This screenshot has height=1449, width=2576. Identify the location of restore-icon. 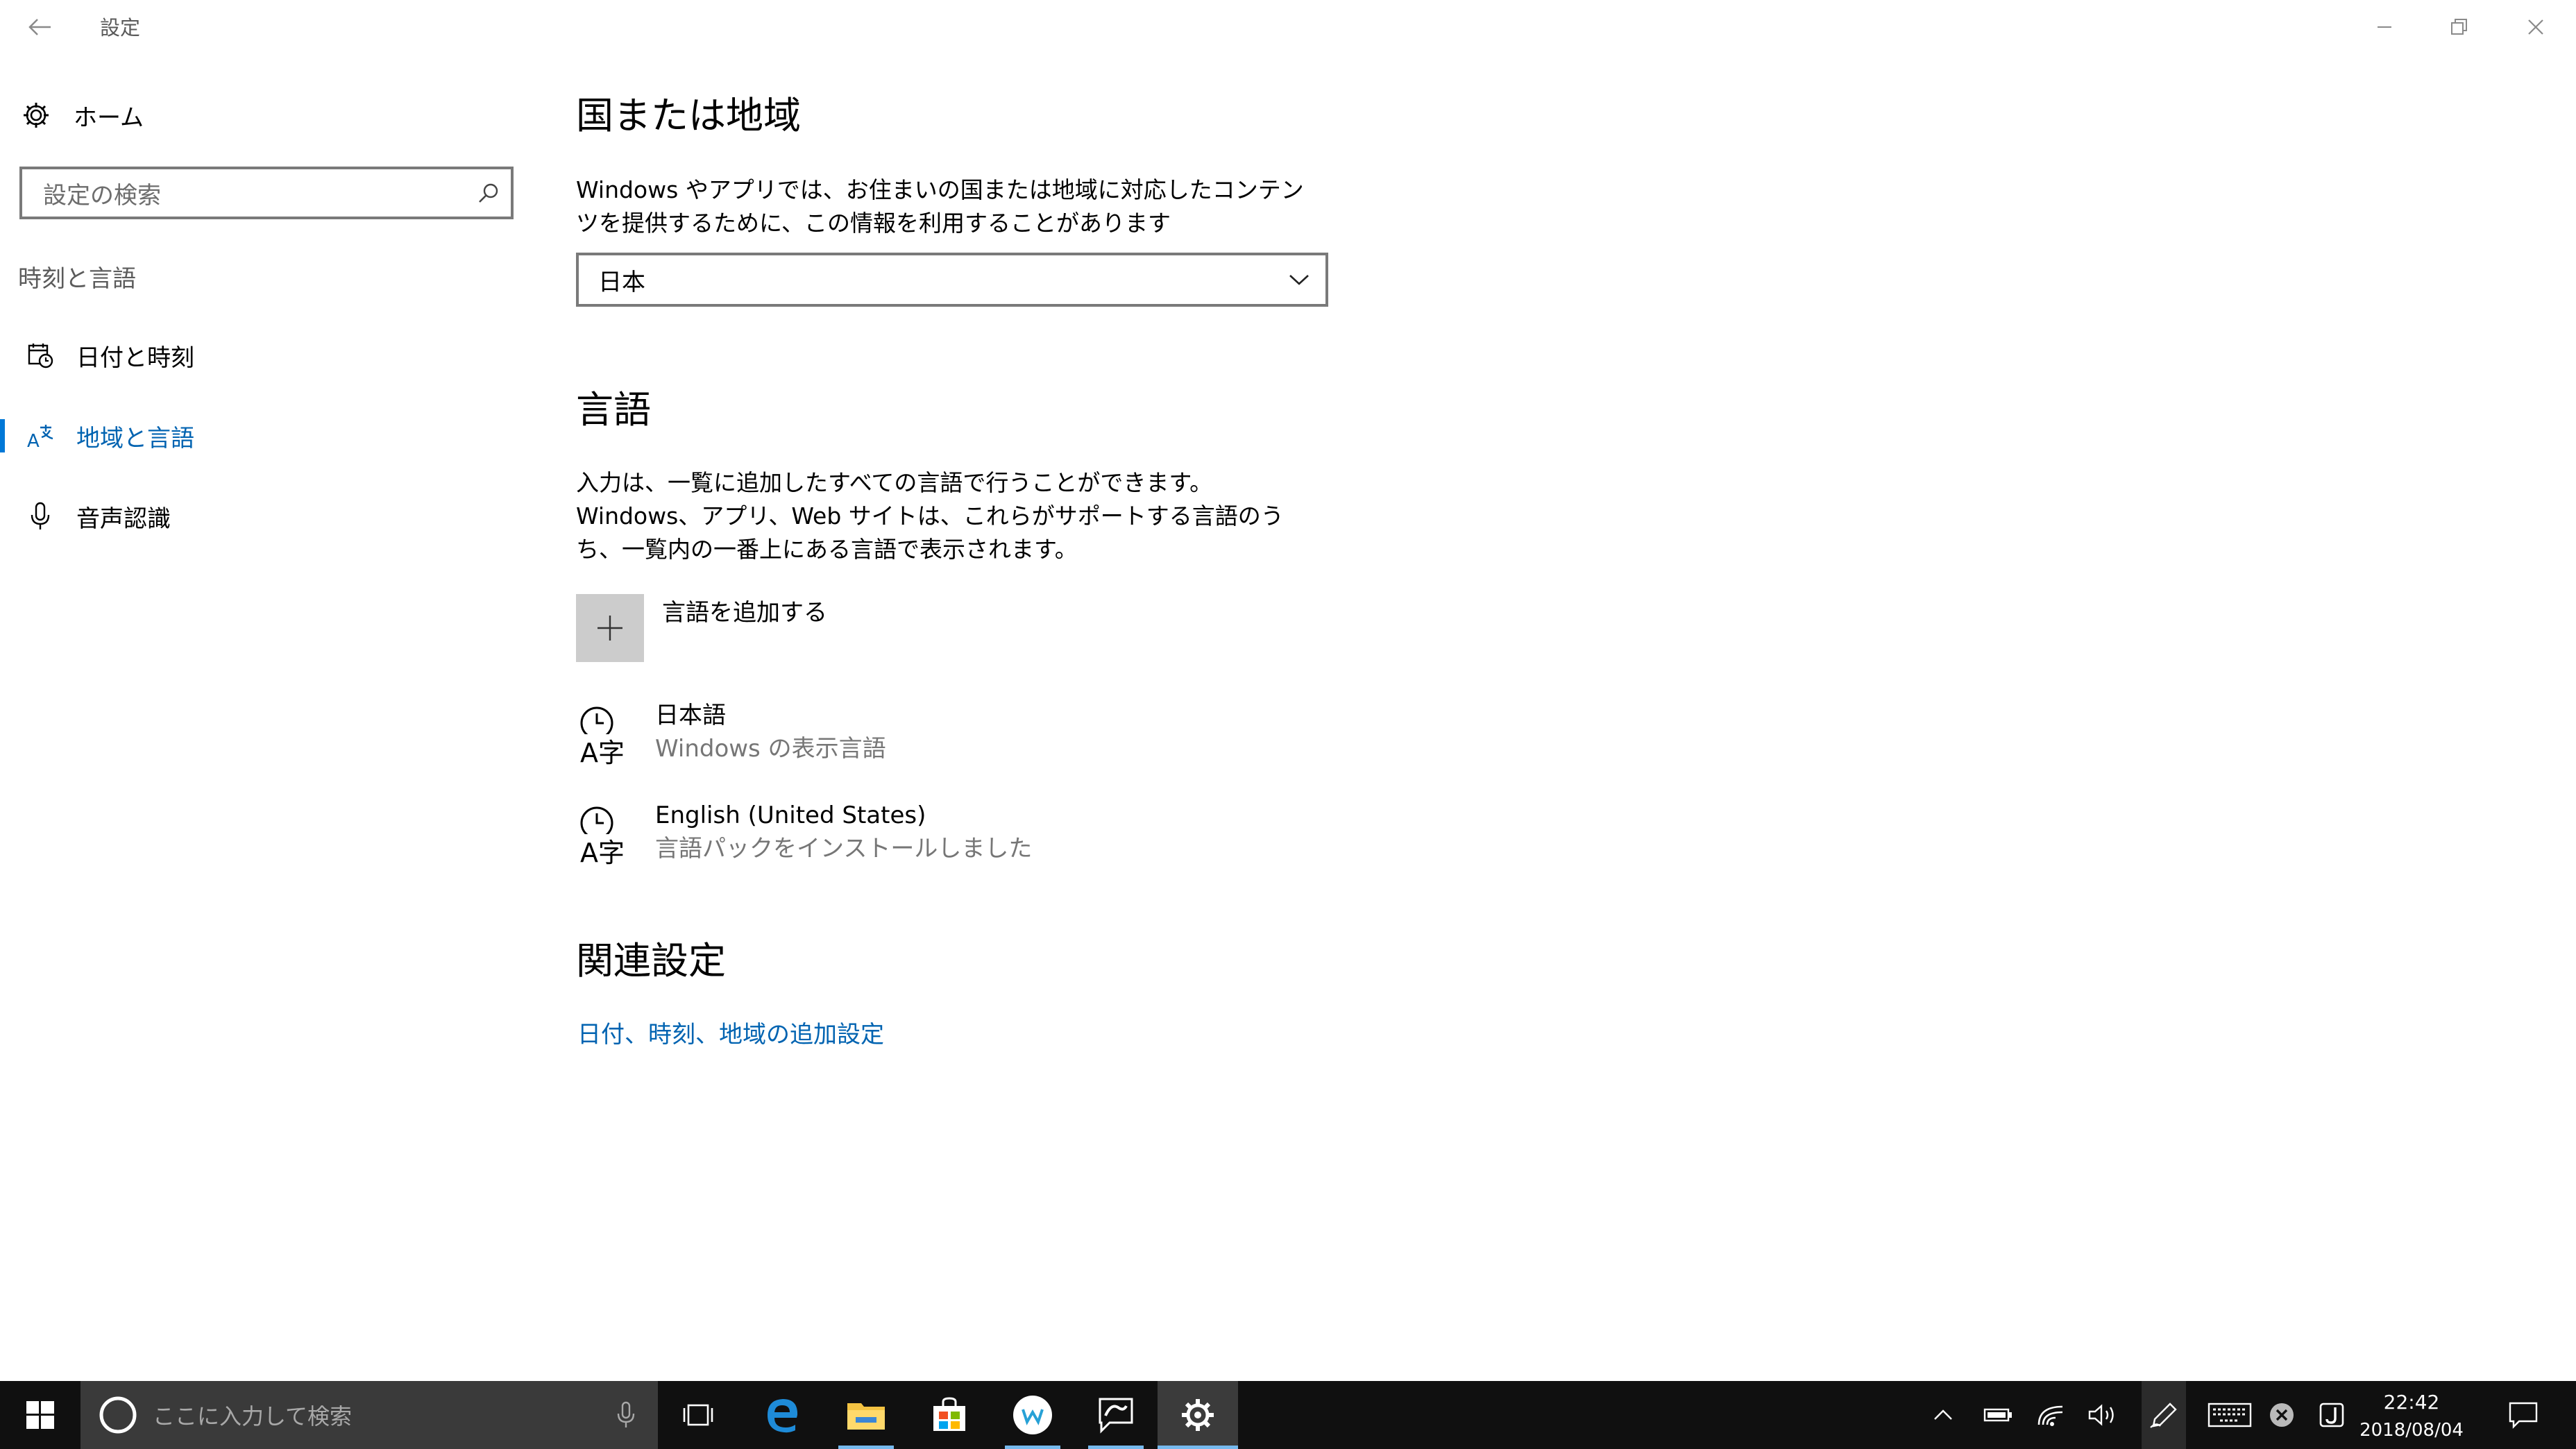
(2459, 27).